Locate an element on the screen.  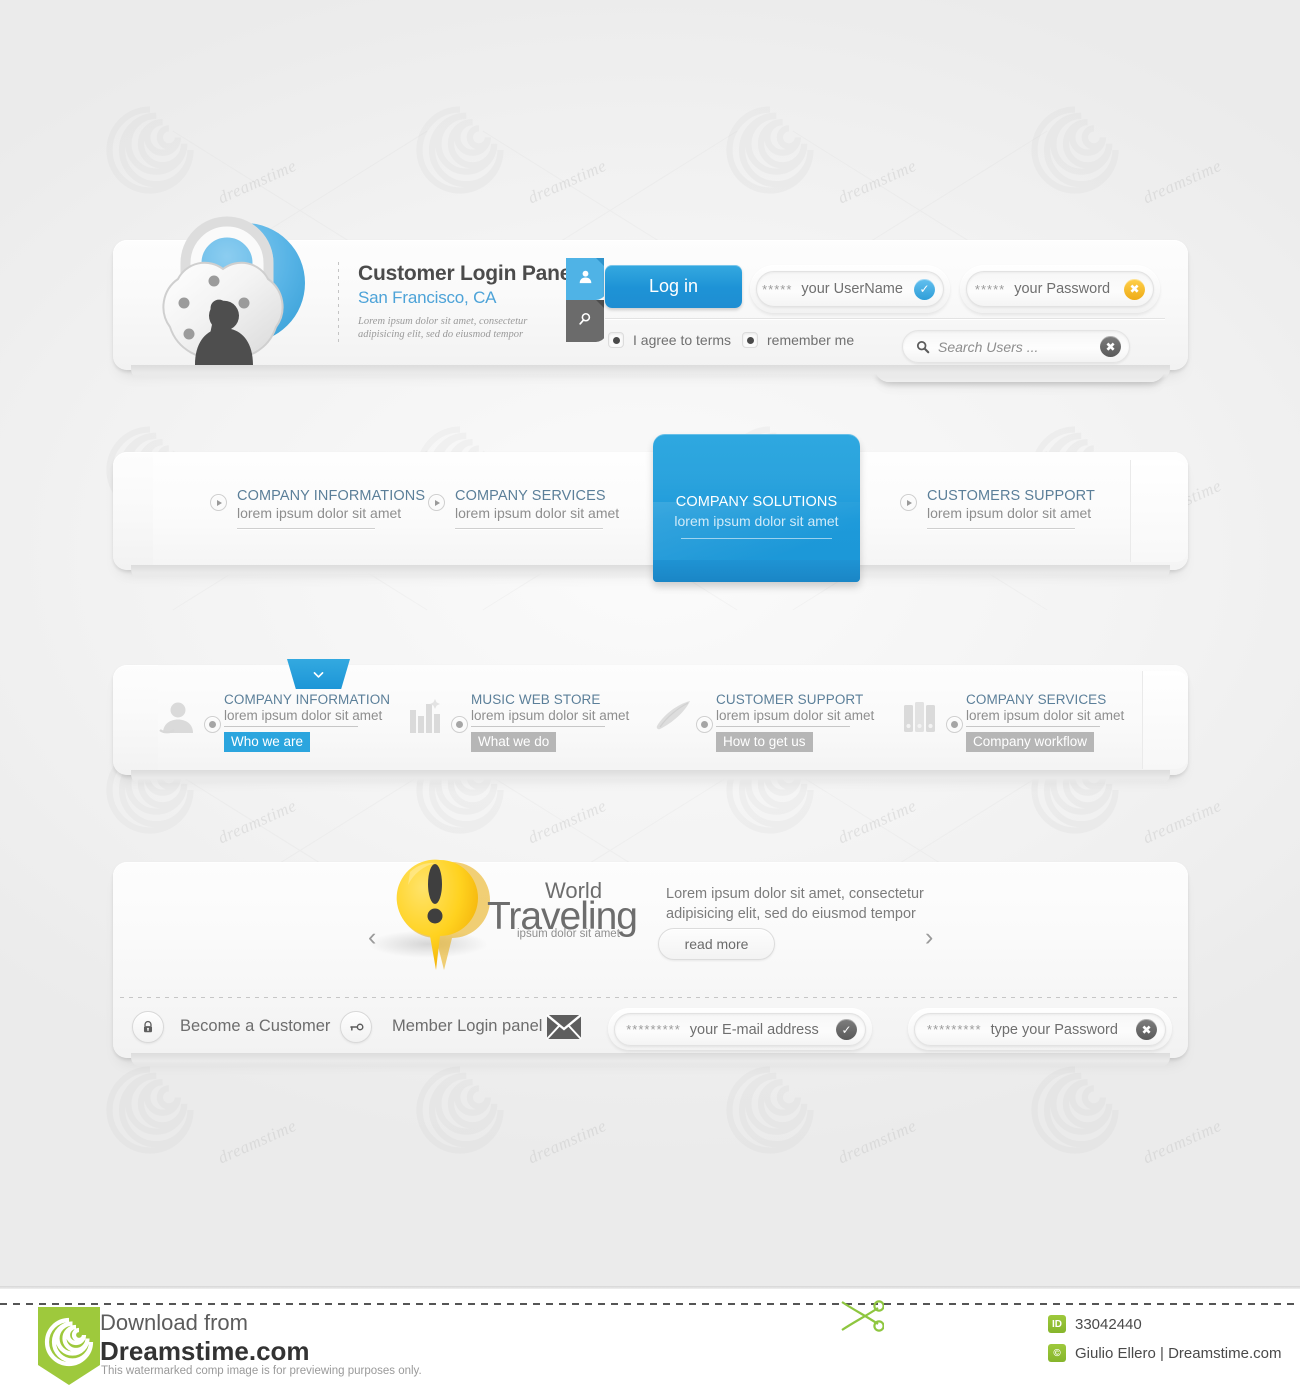
icon-nav-title: COMPANY SERVICES is located at coordinates (1036, 699).